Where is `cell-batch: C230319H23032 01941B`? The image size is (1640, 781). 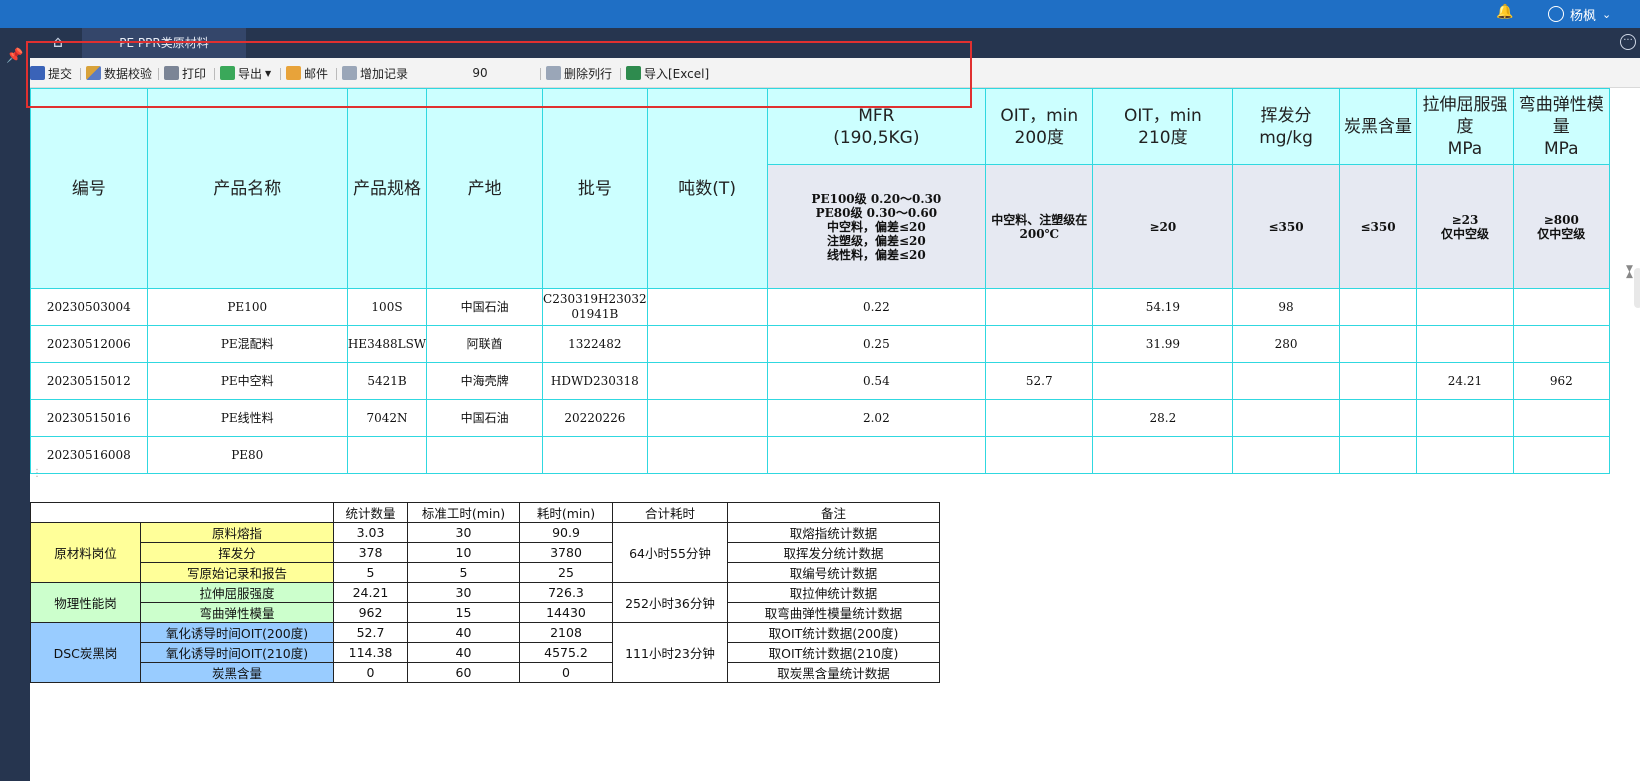
cell-batch: C230319H23032 01941B is located at coordinates (595, 307).